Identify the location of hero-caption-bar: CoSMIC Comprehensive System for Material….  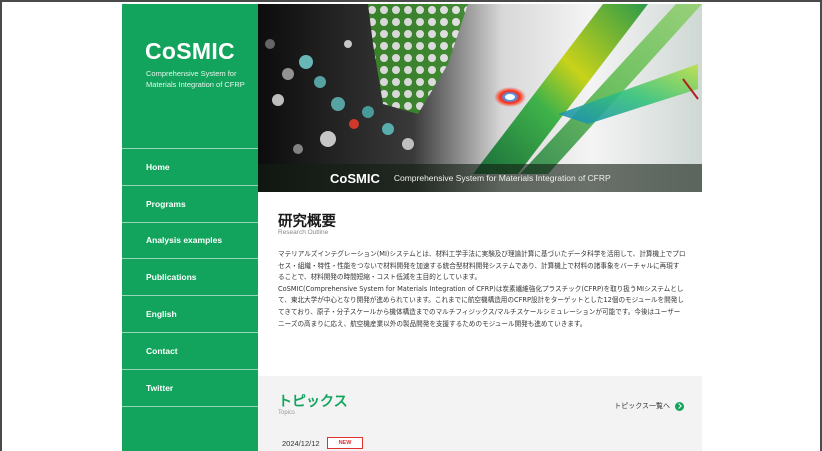
(480, 178).